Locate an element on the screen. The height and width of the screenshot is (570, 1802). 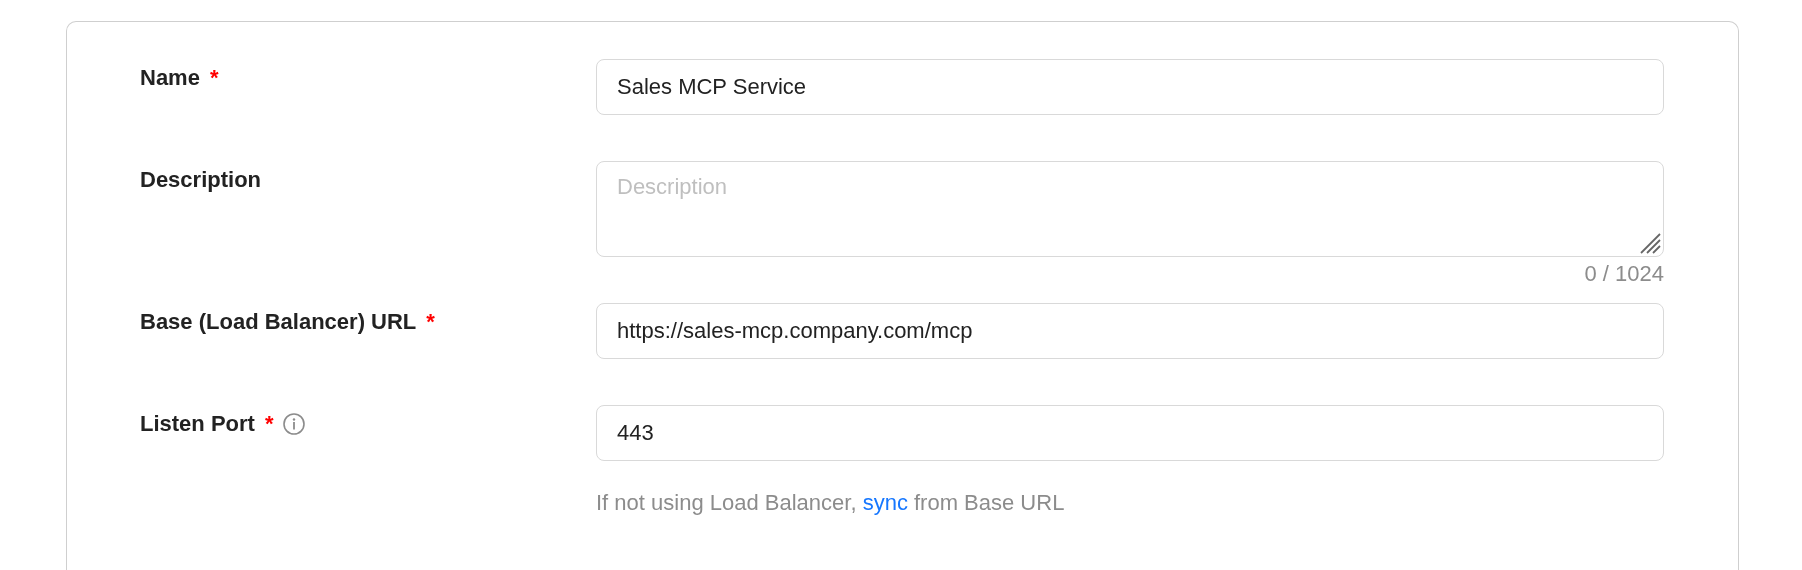
text-field: Sales MCP Service is located at coordinates (1130, 87).